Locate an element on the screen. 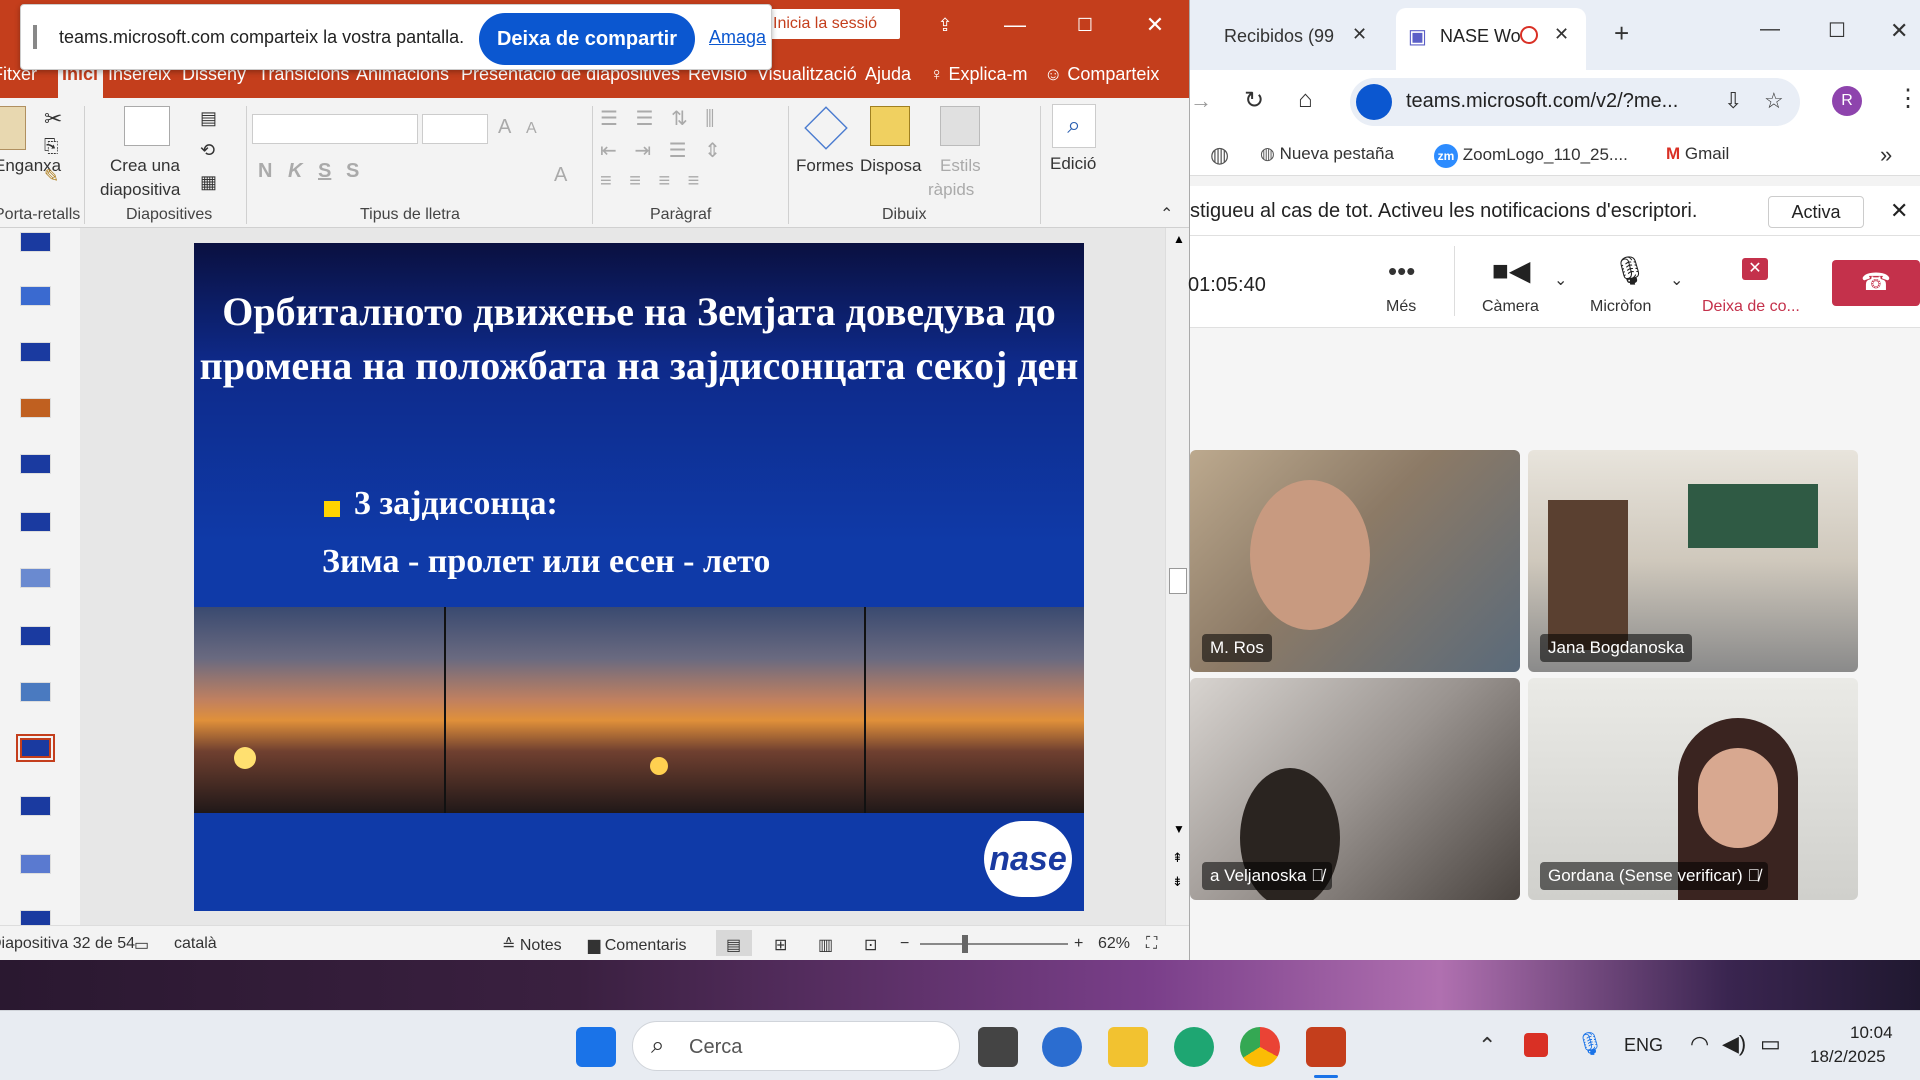 The width and height of the screenshot is (1920, 1080). fit-slide-icon: ⛶ is located at coordinates (1151, 944).